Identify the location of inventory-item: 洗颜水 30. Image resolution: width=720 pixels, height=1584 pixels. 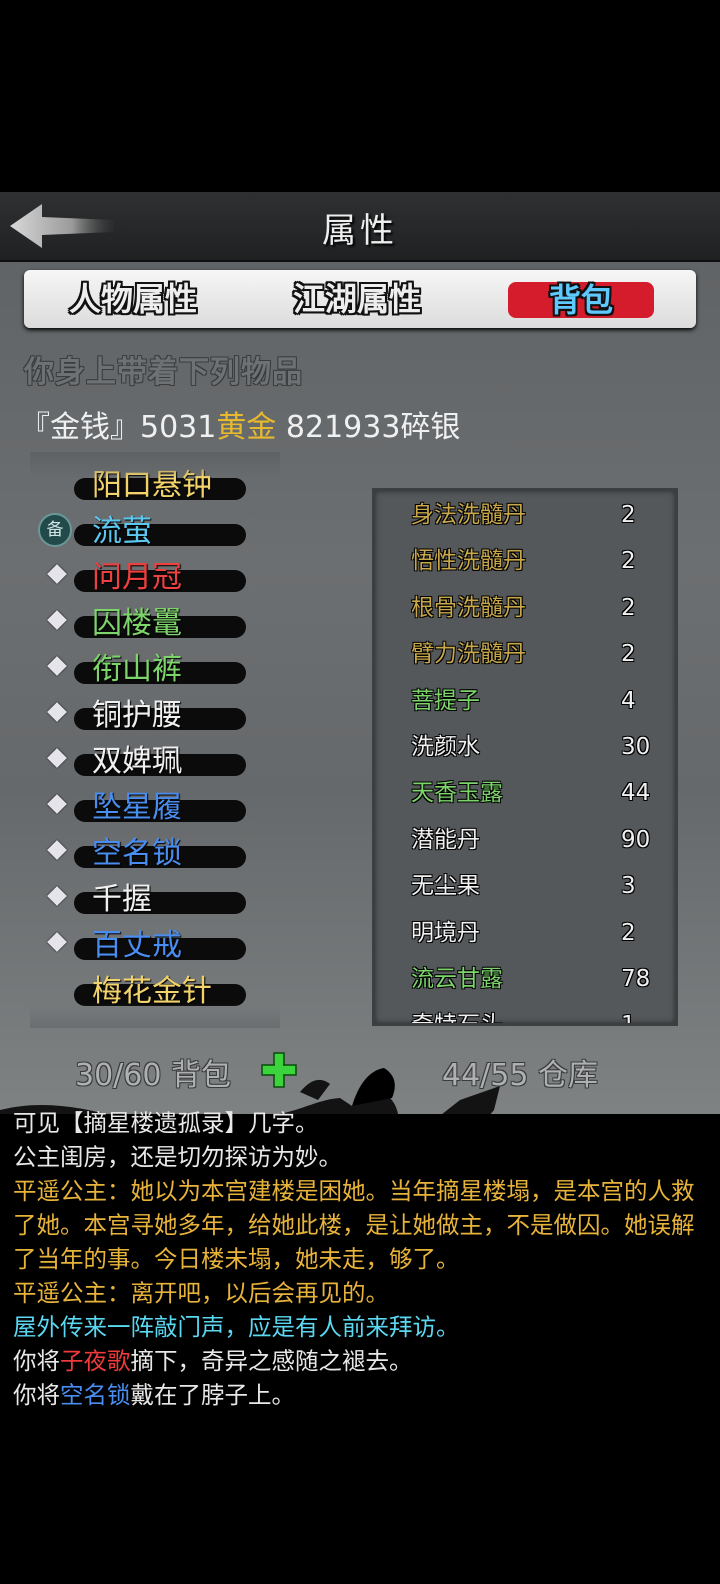
(525, 748).